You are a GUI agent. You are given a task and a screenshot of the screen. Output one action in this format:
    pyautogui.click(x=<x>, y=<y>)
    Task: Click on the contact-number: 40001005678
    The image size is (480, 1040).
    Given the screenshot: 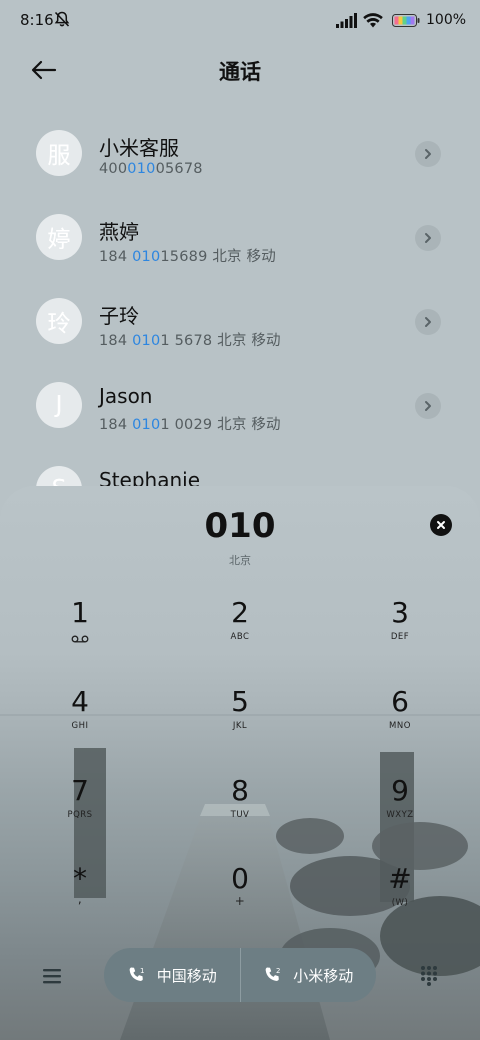 What is the action you would take?
    pyautogui.click(x=151, y=169)
    